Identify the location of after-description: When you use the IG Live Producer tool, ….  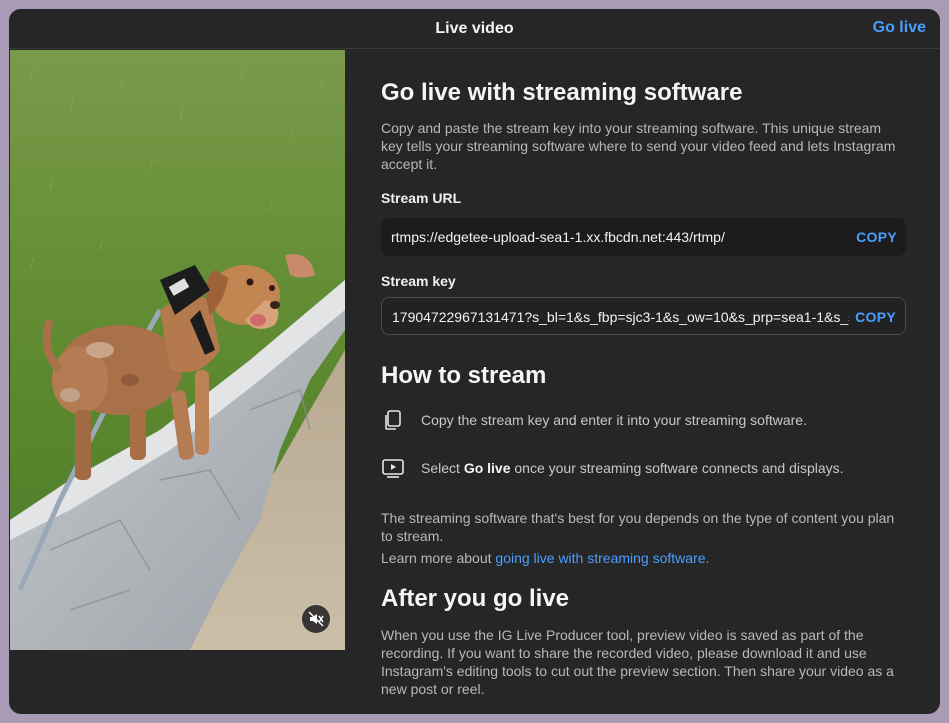
(637, 662).